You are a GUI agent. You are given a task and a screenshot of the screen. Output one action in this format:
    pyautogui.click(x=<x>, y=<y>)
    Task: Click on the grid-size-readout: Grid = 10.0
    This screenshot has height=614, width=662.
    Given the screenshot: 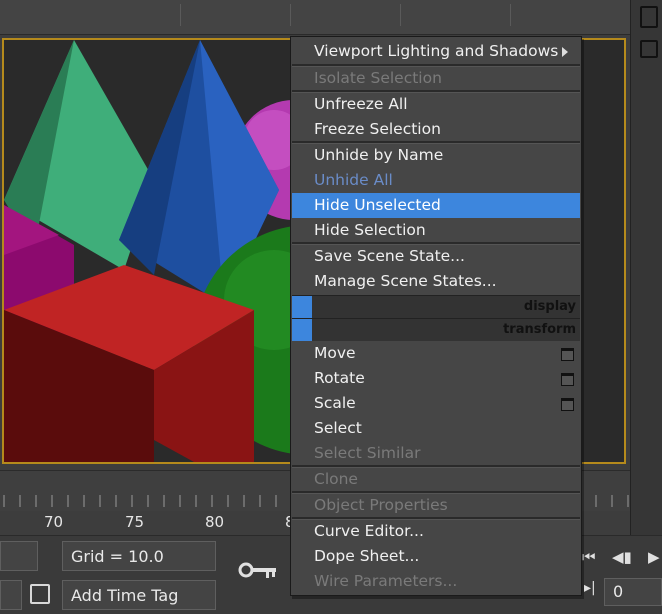 What is the action you would take?
    pyautogui.click(x=139, y=556)
    